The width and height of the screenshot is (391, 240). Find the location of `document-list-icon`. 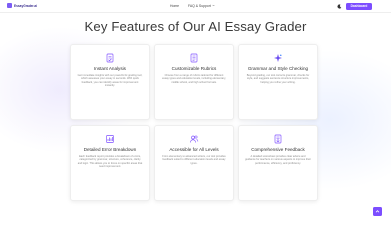

document-list-icon is located at coordinates (194, 58).